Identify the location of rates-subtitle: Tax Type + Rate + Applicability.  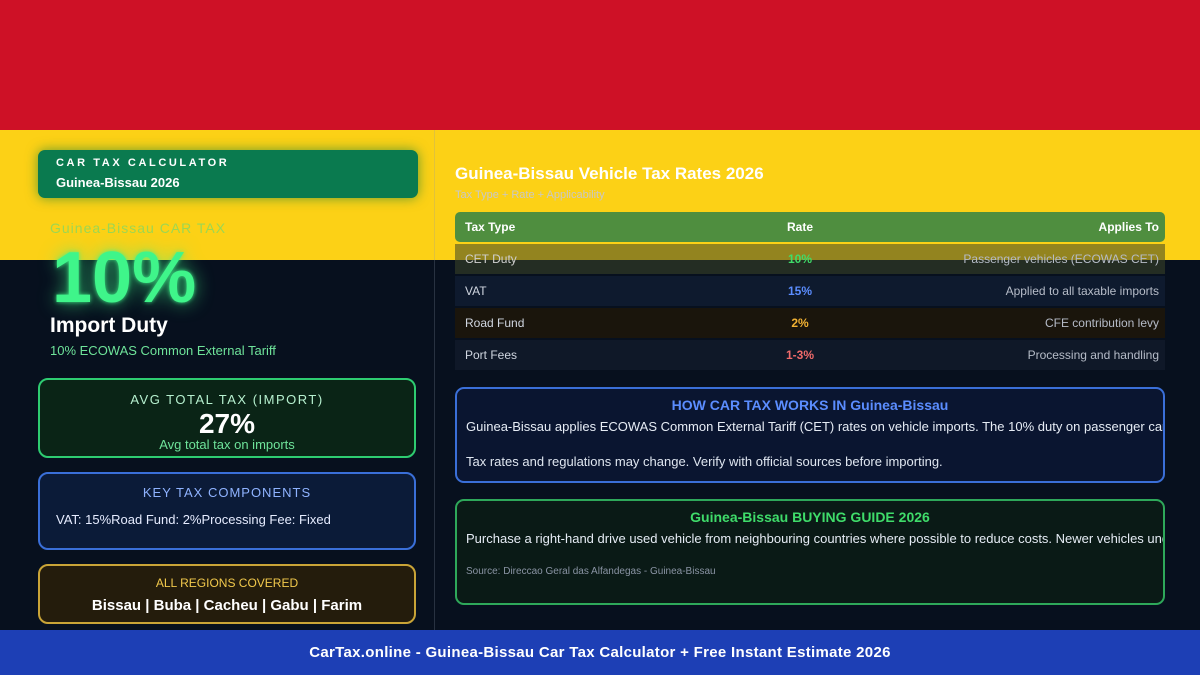
(530, 195).